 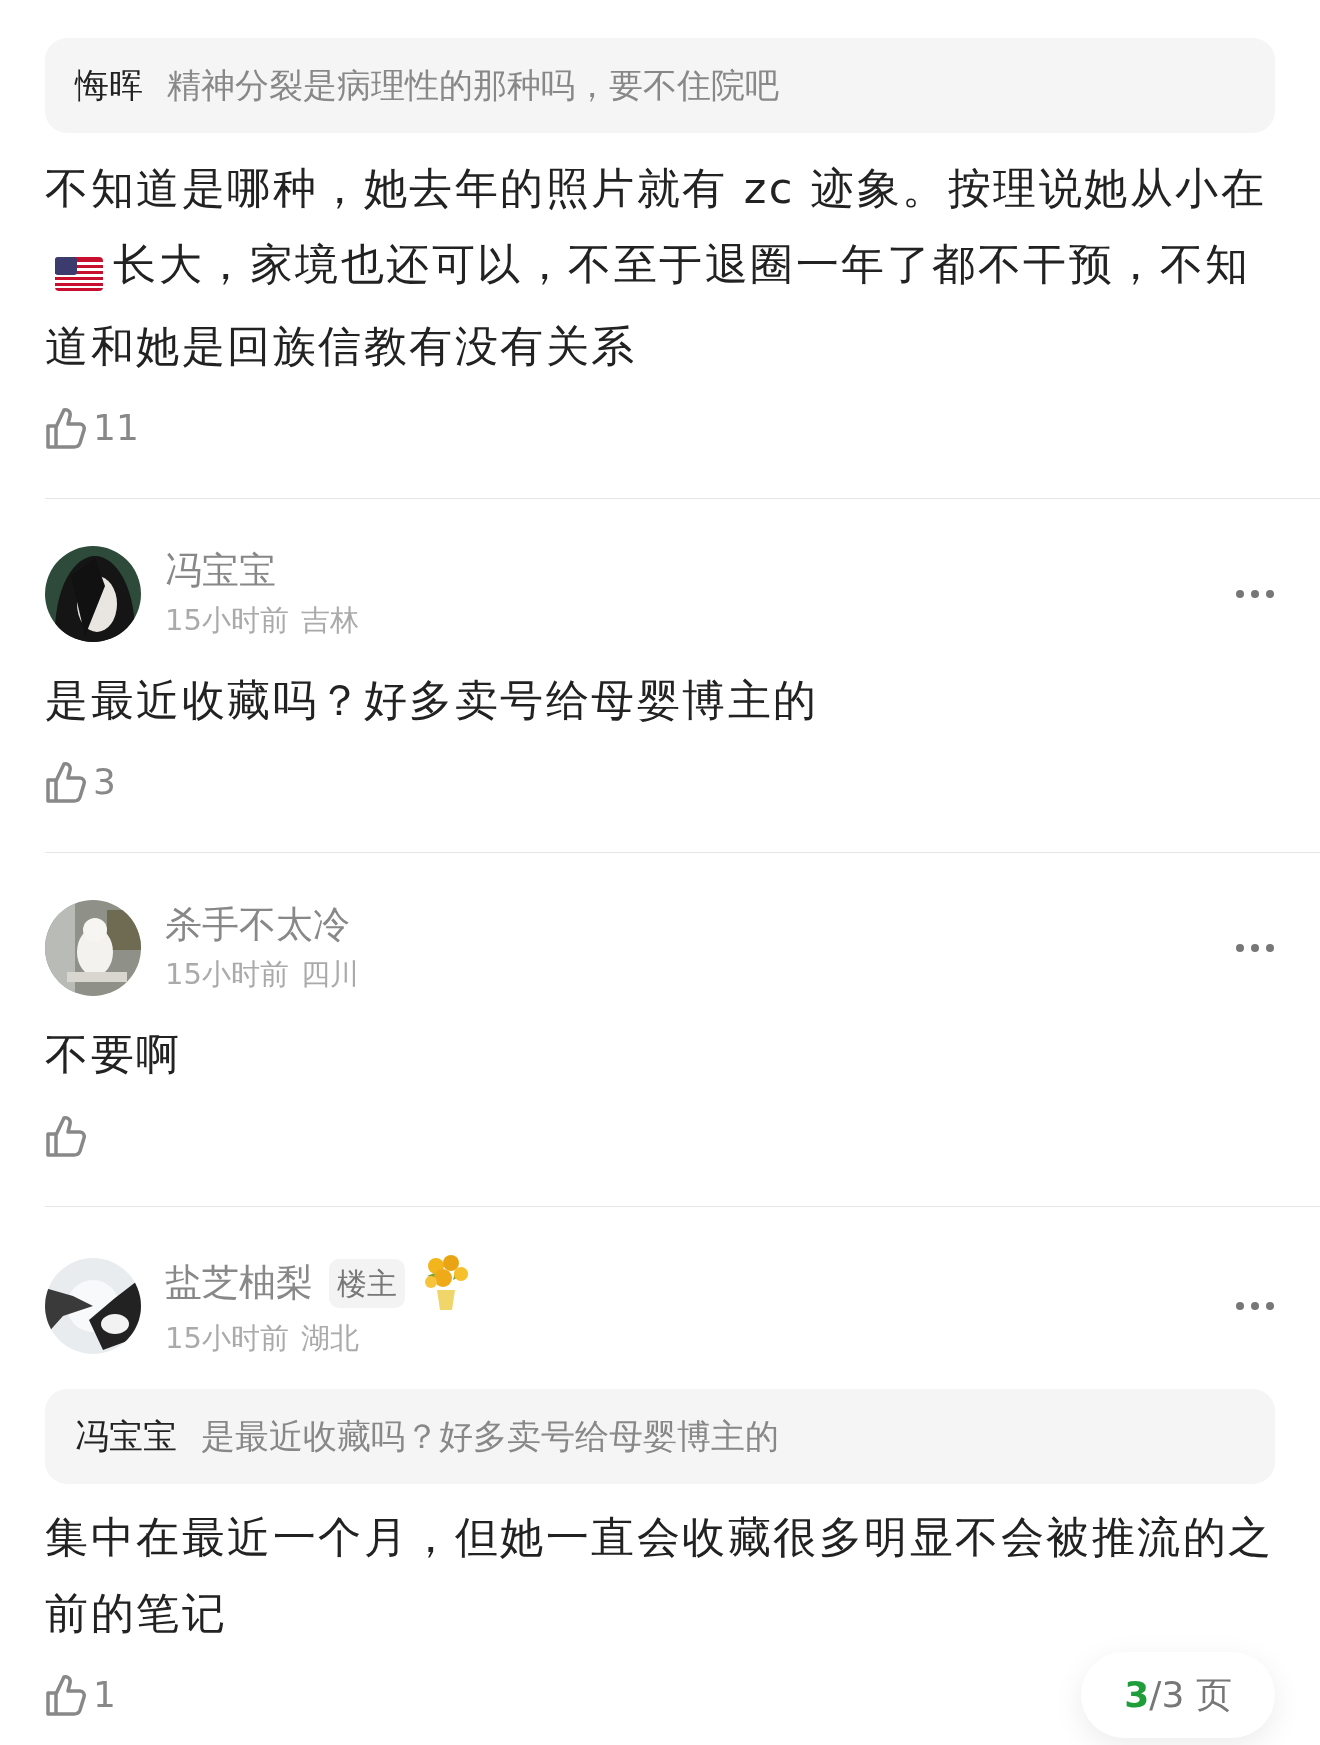 What do you see at coordinates (1190, 1695) in the screenshot?
I see `page-total: /3 页` at bounding box center [1190, 1695].